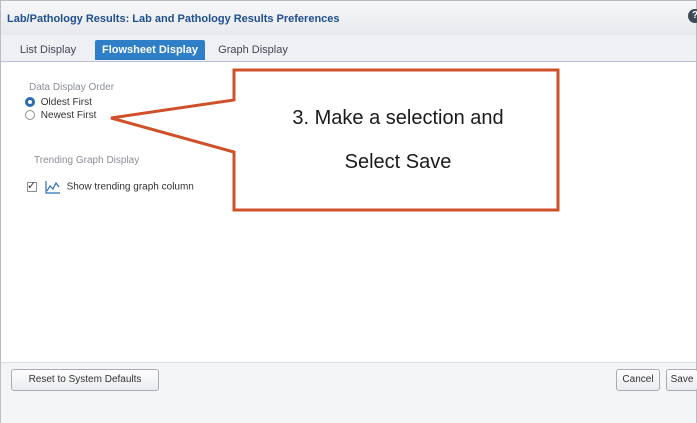 The image size is (697, 423). I want to click on trending-graph-display-label: Trending Graph Display, so click(87, 160).